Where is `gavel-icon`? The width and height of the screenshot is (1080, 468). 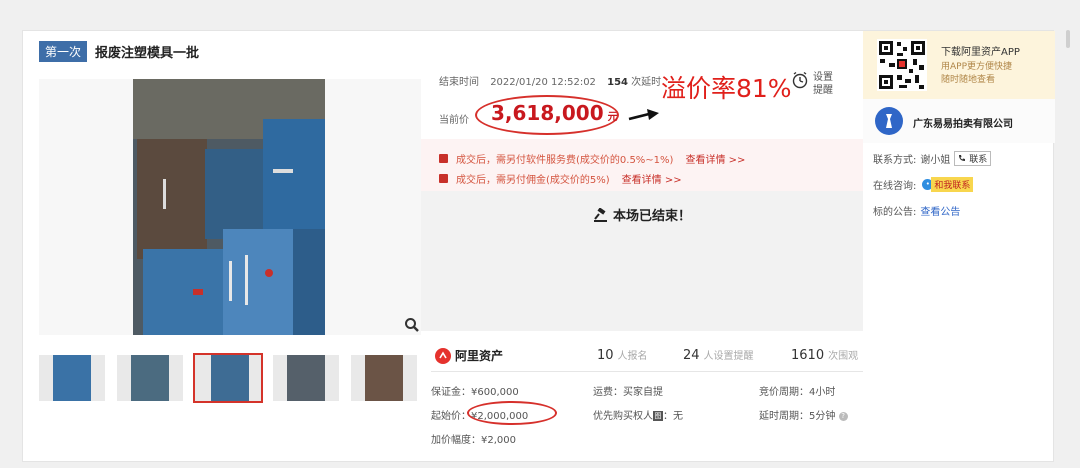 gavel-icon is located at coordinates (600, 214).